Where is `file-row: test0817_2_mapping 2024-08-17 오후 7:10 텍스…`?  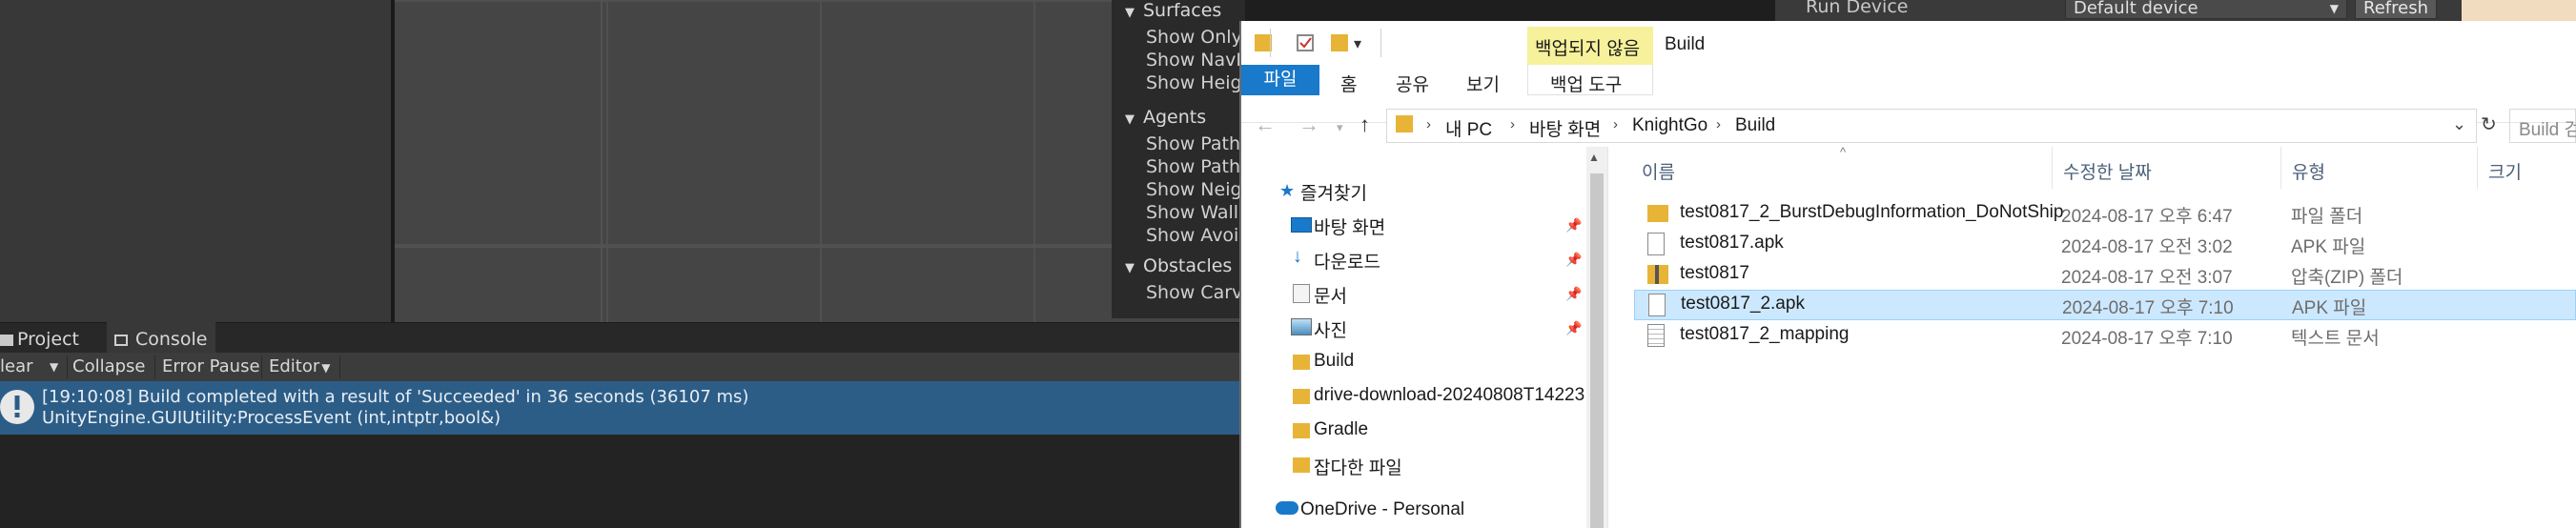
file-row: test0817_2_mapping 2024-08-17 오후 7:10 텍스… is located at coordinates (2105, 336).